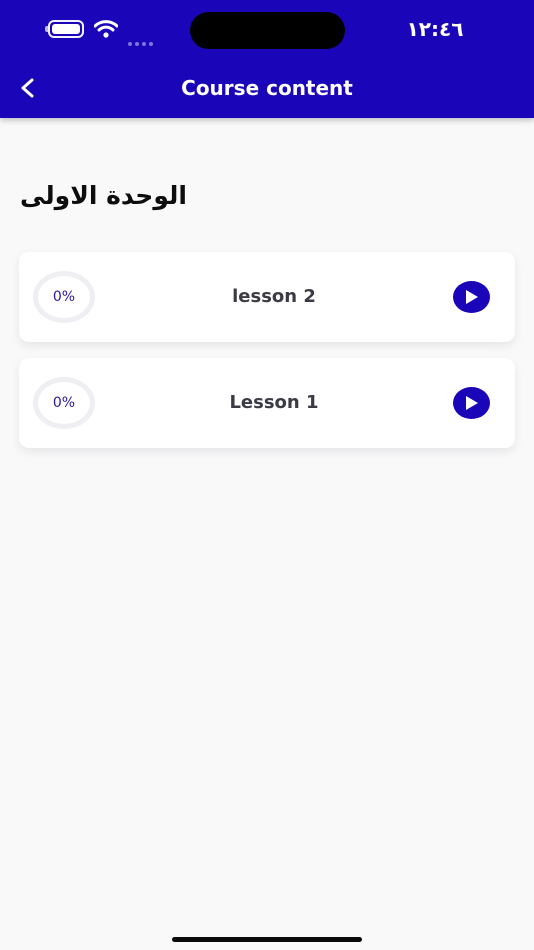 This screenshot has height=950, width=534. What do you see at coordinates (106, 29) in the screenshot?
I see `wifi-icon` at bounding box center [106, 29].